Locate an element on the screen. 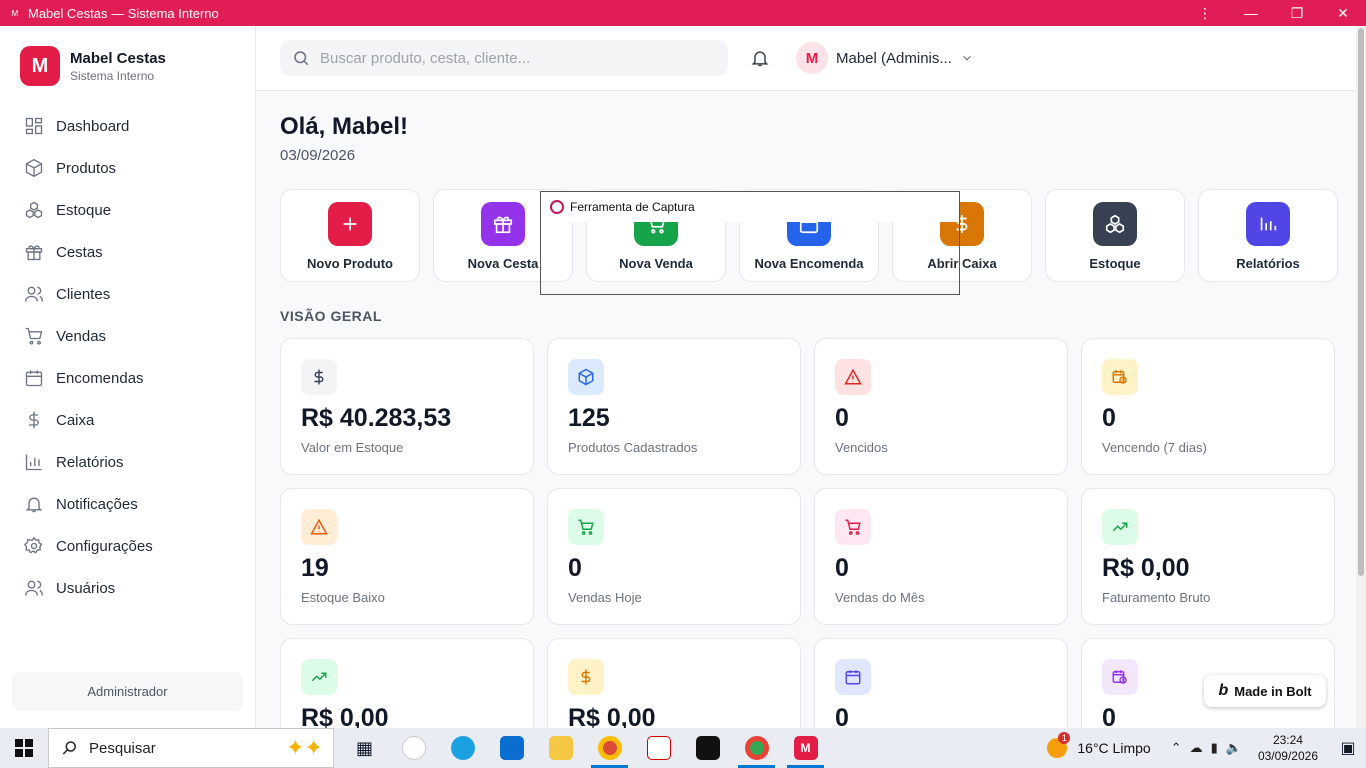 This screenshot has width=1366, height=768. sidebar-item-label: Encomendas is located at coordinates (100, 378).